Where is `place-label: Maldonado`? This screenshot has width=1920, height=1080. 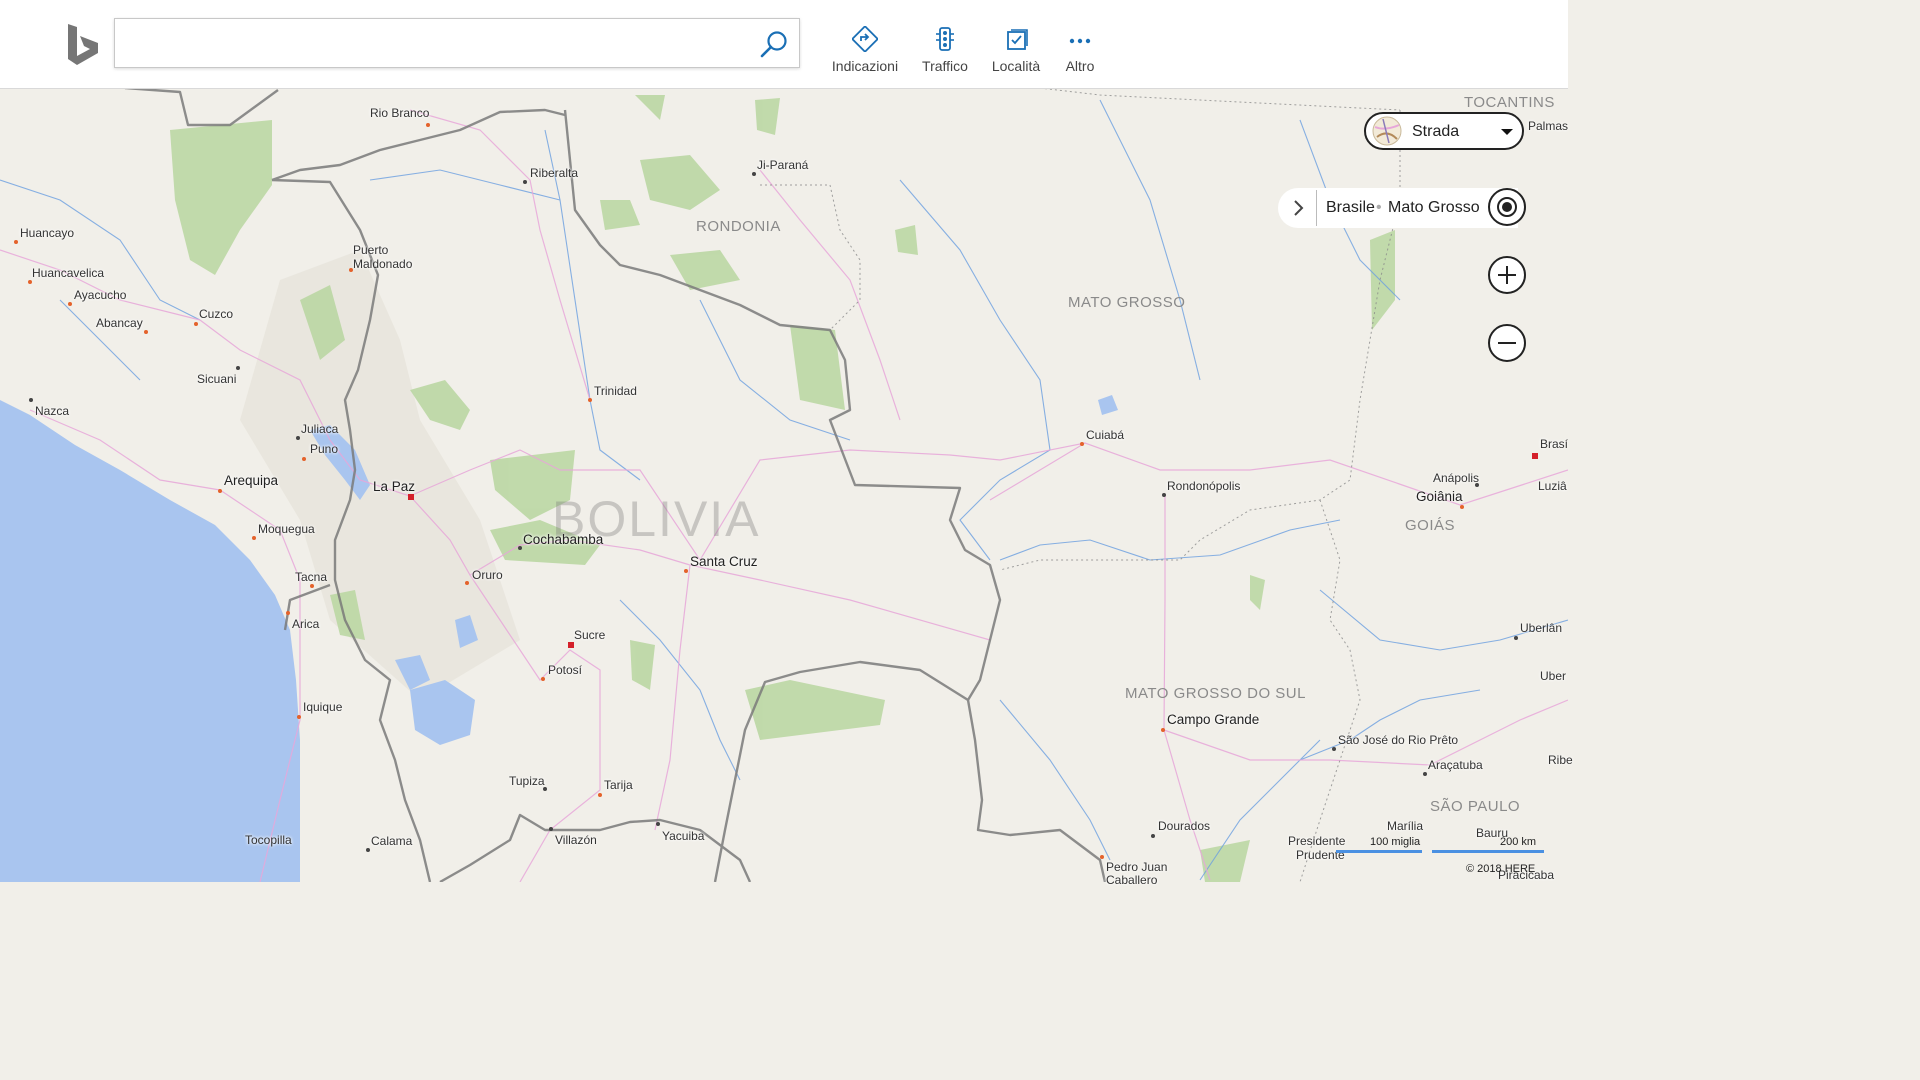
place-label: Maldonado is located at coordinates (382, 264).